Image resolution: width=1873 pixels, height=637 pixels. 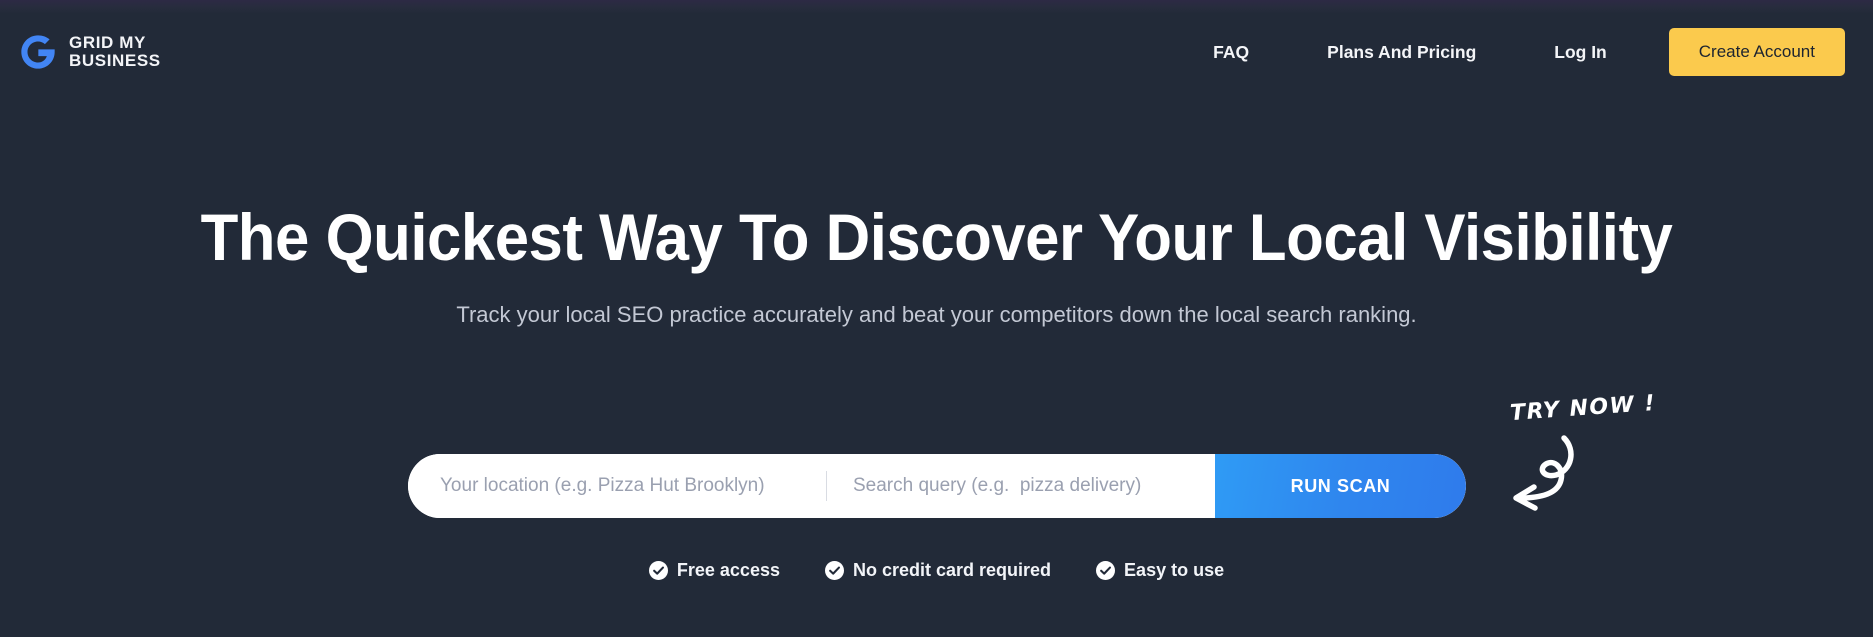 What do you see at coordinates (1756, 52) in the screenshot?
I see `create-account-button: Create Account` at bounding box center [1756, 52].